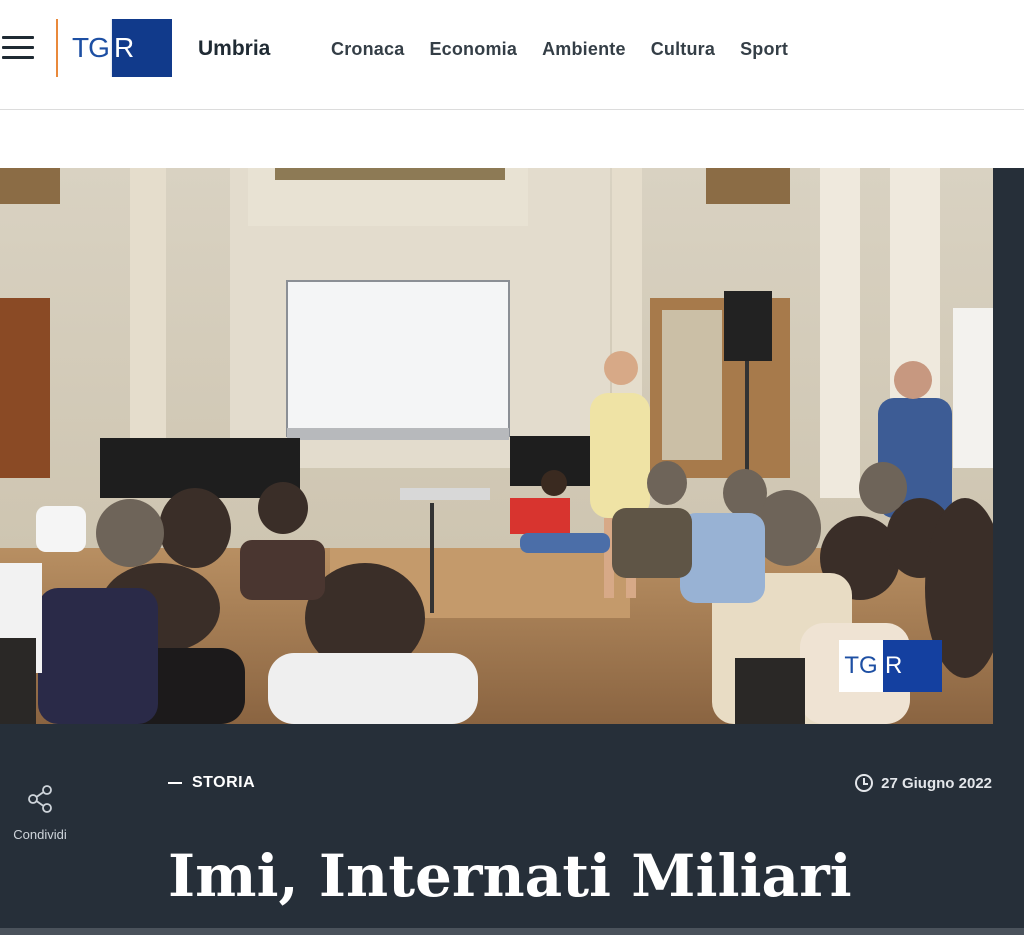  What do you see at coordinates (584, 49) in the screenshot?
I see `nav-item-ambiente: Ambiente` at bounding box center [584, 49].